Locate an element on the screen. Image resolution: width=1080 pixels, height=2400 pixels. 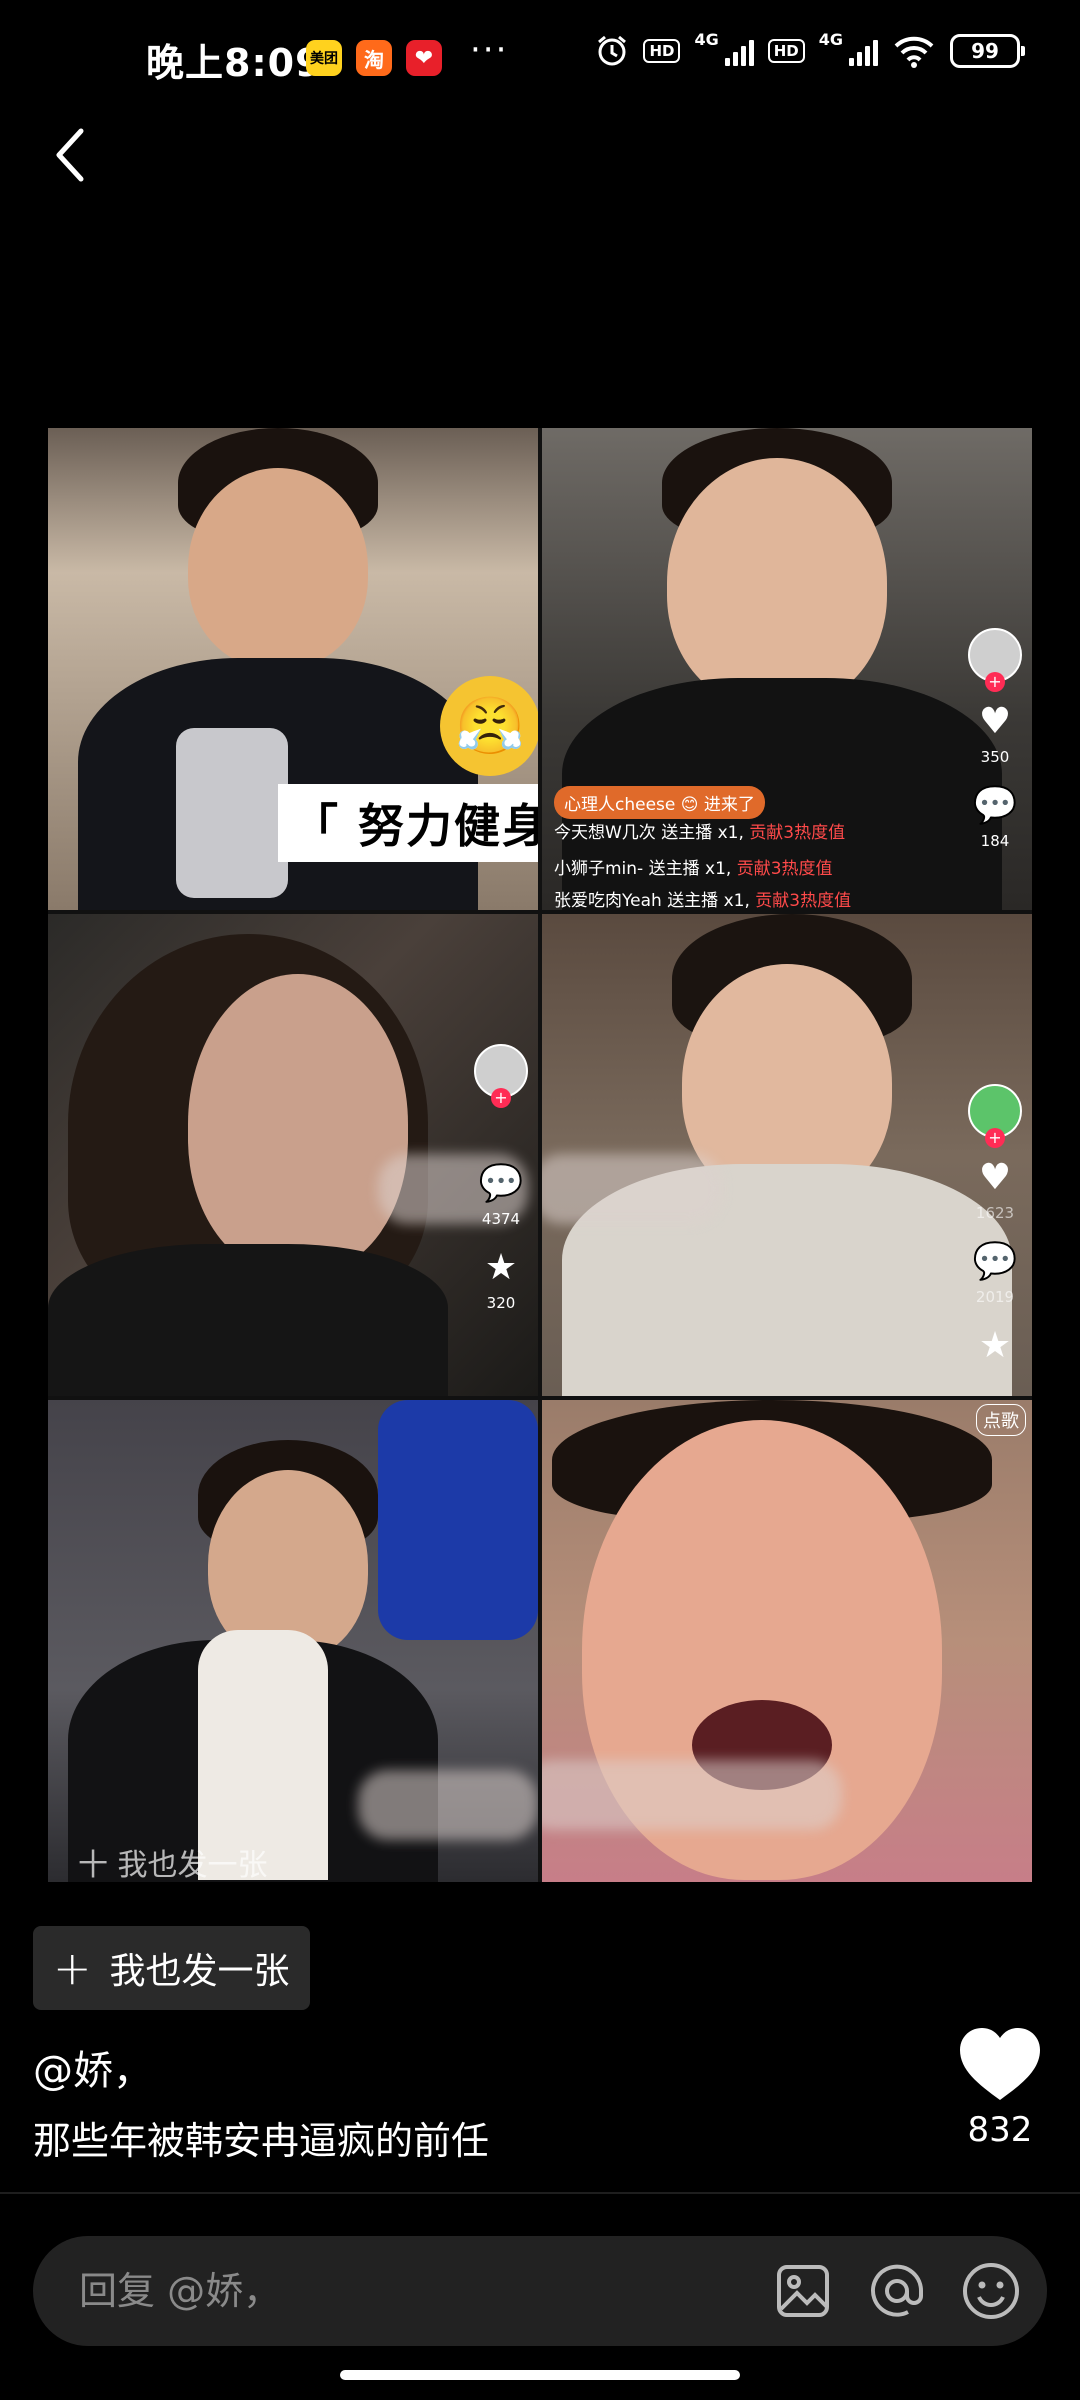
image-icon is located at coordinates (803, 2291).